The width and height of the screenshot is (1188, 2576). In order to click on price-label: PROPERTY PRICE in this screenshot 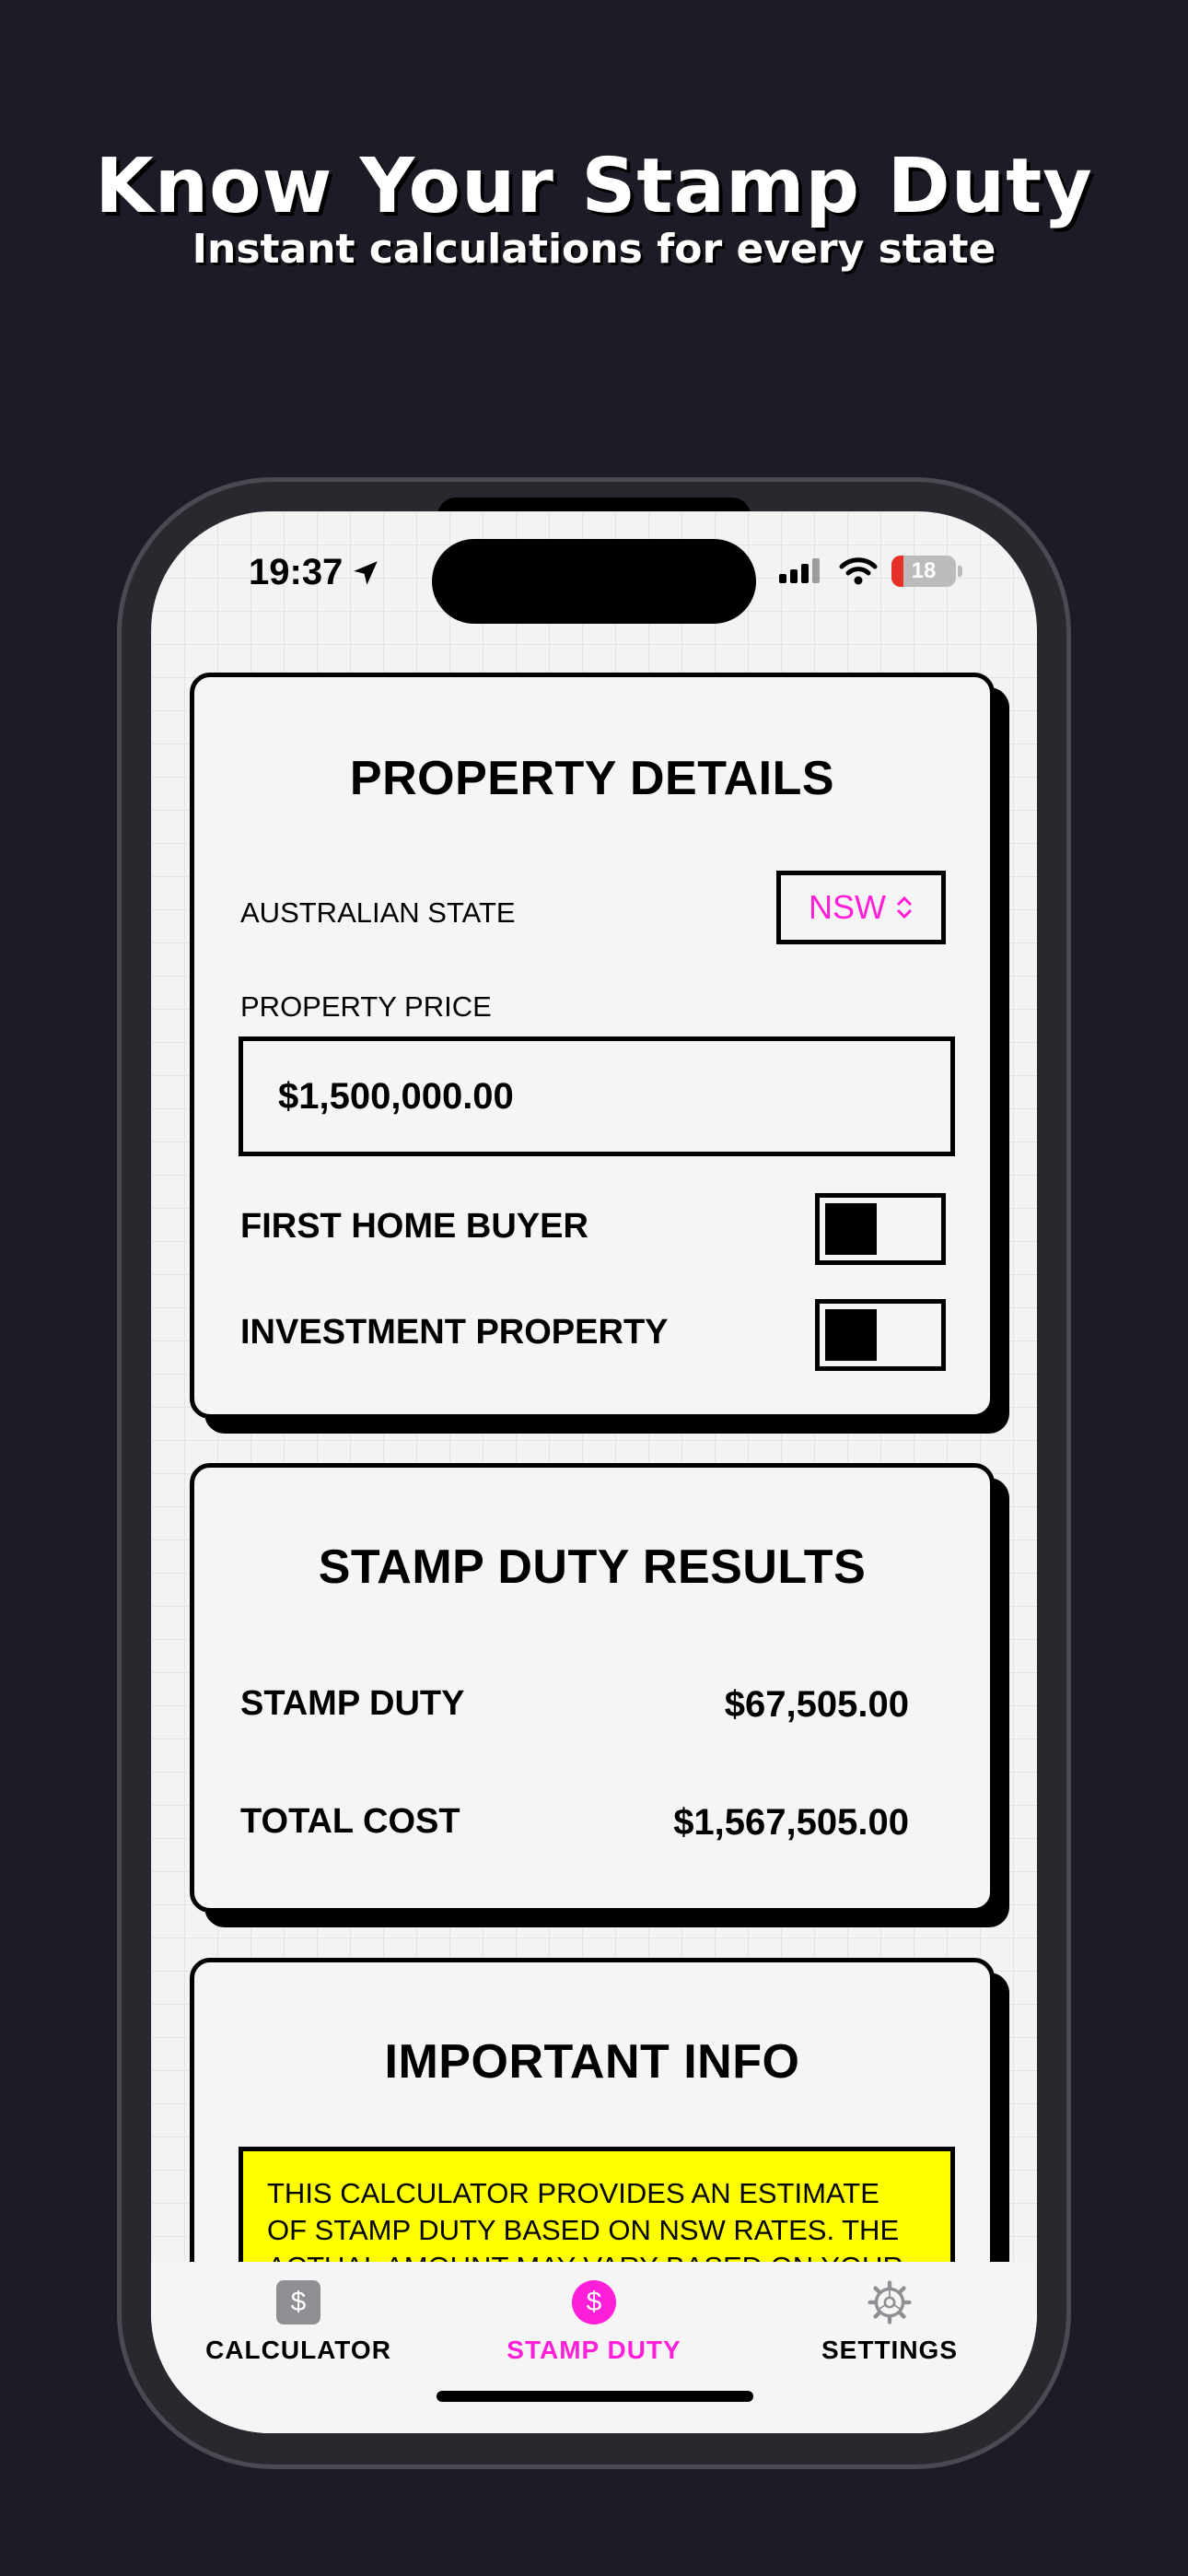, I will do `click(366, 1006)`.